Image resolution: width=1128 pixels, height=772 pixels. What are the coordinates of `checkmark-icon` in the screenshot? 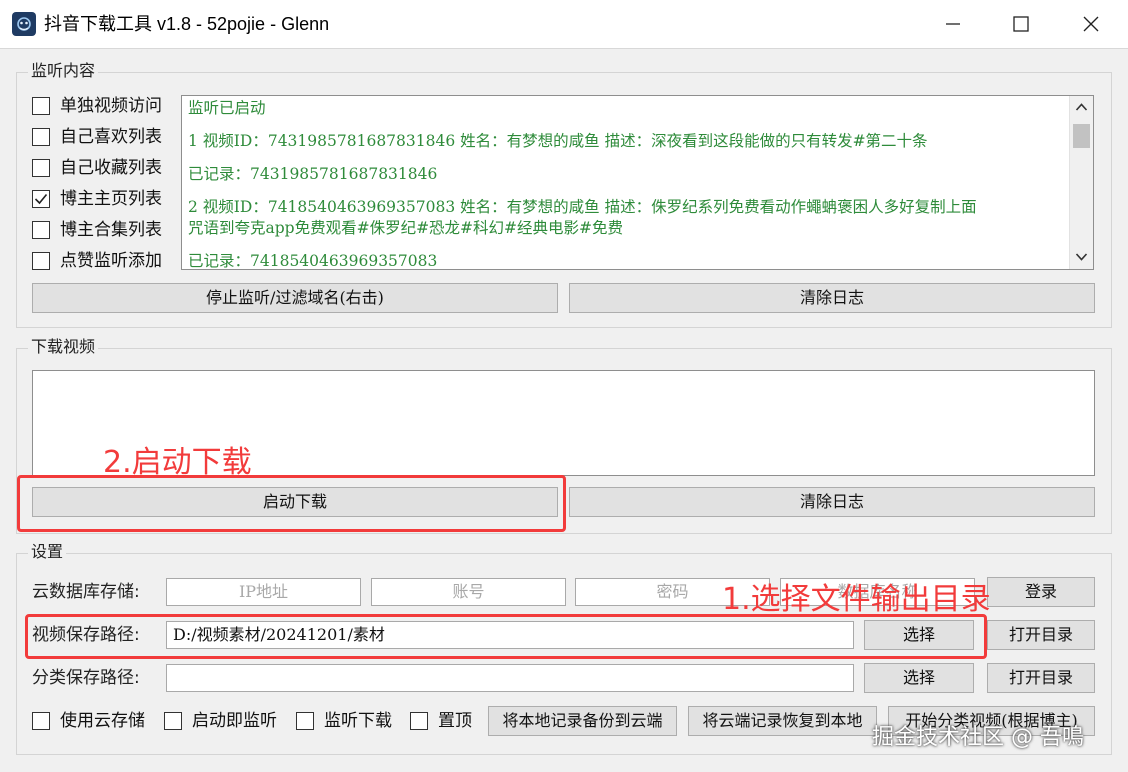 It's located at (41, 199).